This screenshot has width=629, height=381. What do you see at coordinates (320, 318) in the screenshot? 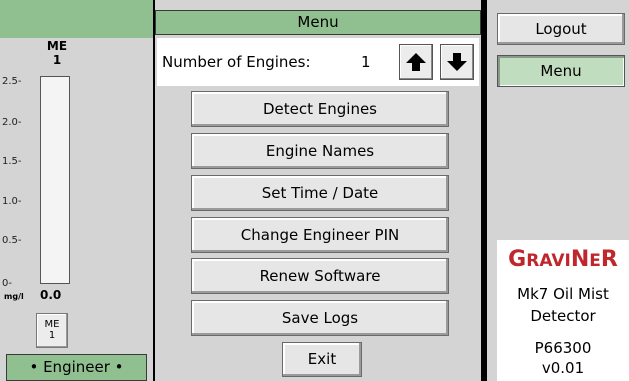
I see `save-logs-button: Save Logs` at bounding box center [320, 318].